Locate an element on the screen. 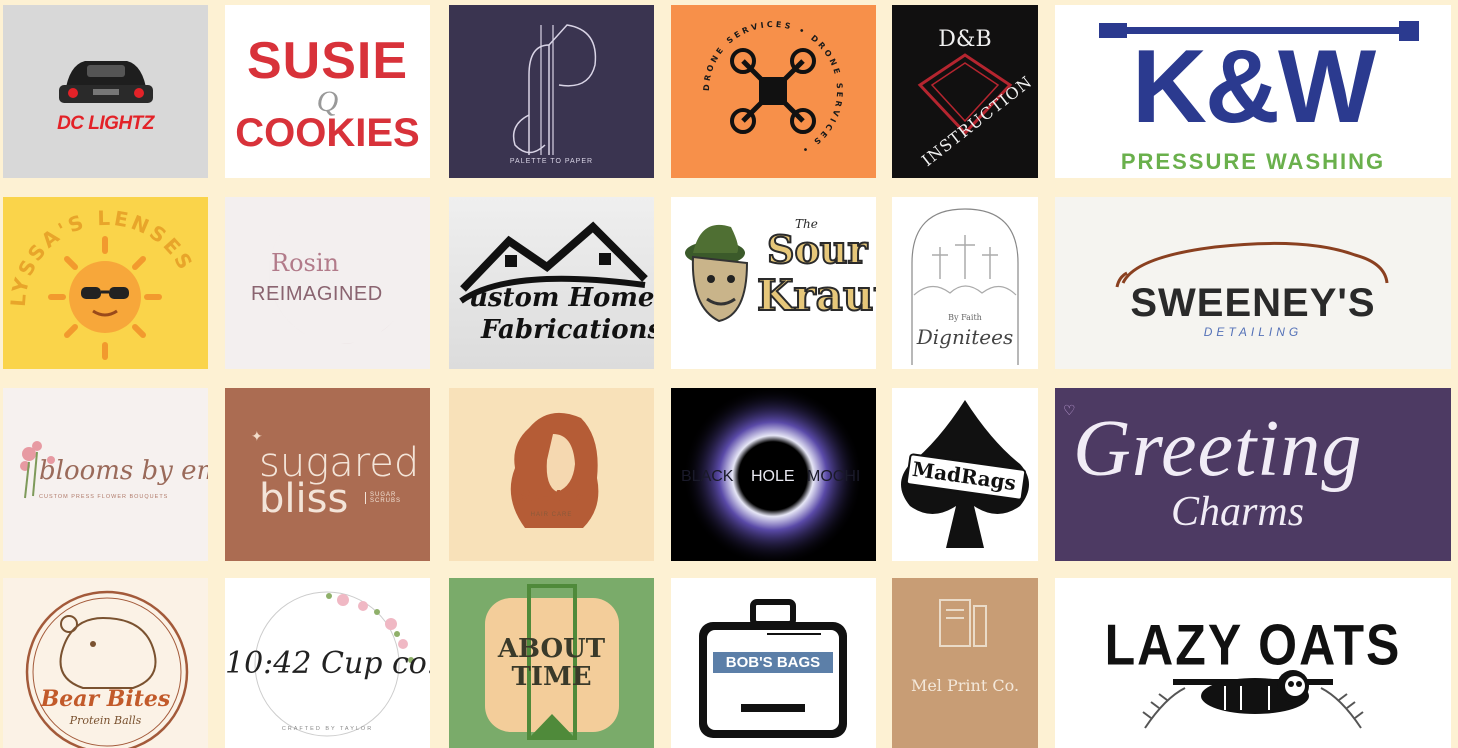 This screenshot has height=748, width=1458. brand-sub: SUGAR SCRUBS is located at coordinates (385, 498).